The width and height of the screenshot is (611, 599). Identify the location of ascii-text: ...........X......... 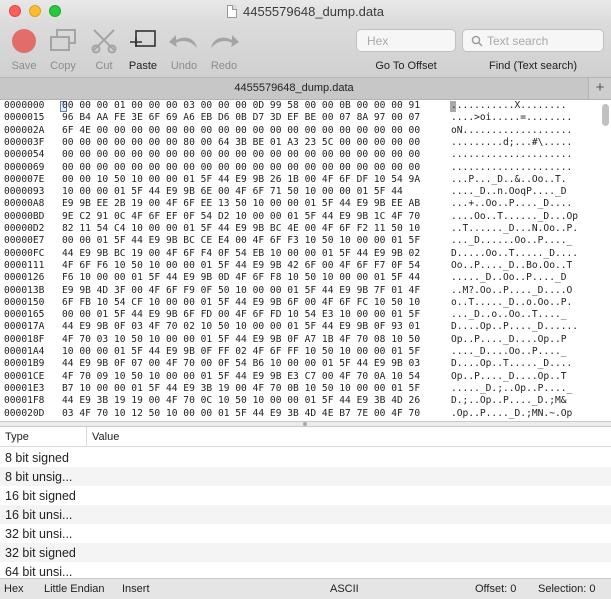
(509, 106).